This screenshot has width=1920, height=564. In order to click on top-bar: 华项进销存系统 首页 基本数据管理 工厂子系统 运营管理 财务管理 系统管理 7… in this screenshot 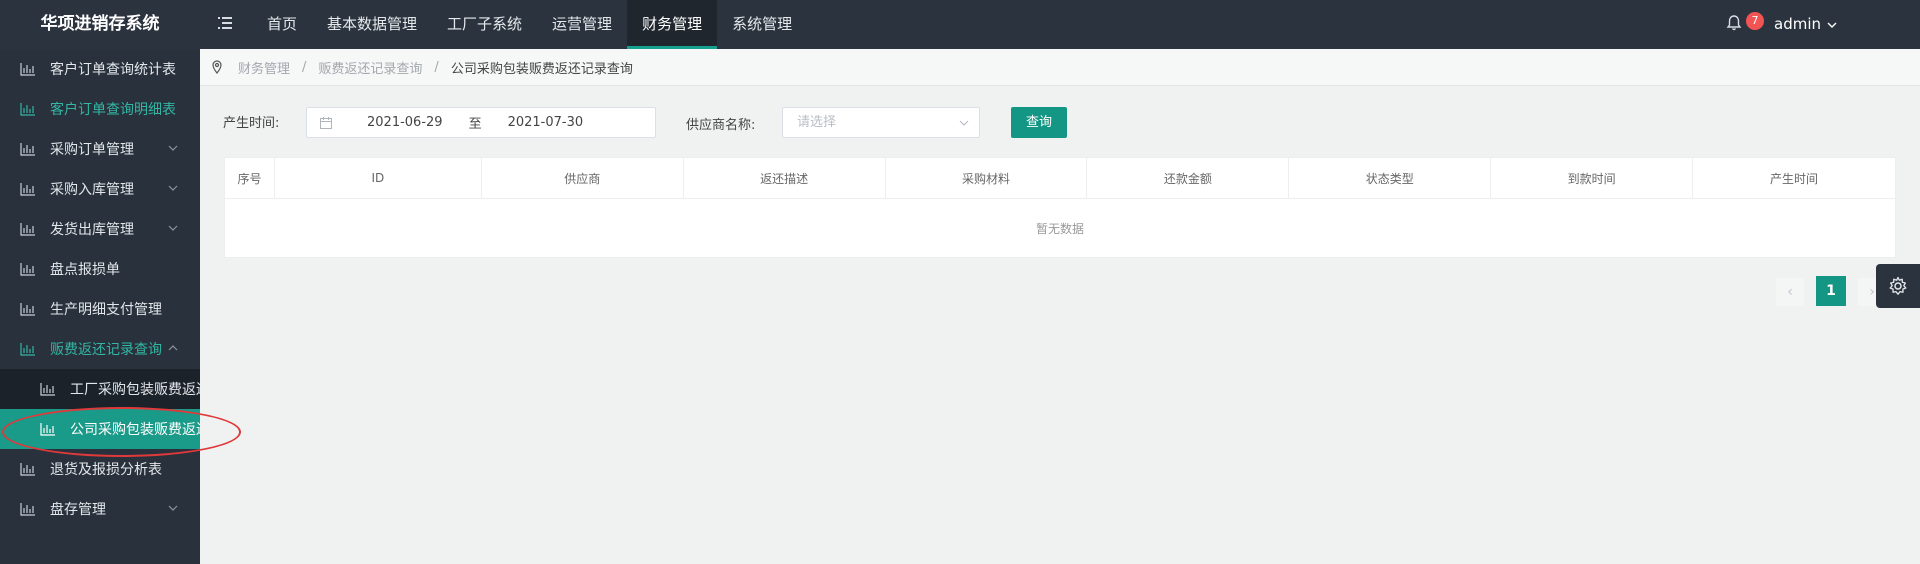, I will do `click(960, 24)`.